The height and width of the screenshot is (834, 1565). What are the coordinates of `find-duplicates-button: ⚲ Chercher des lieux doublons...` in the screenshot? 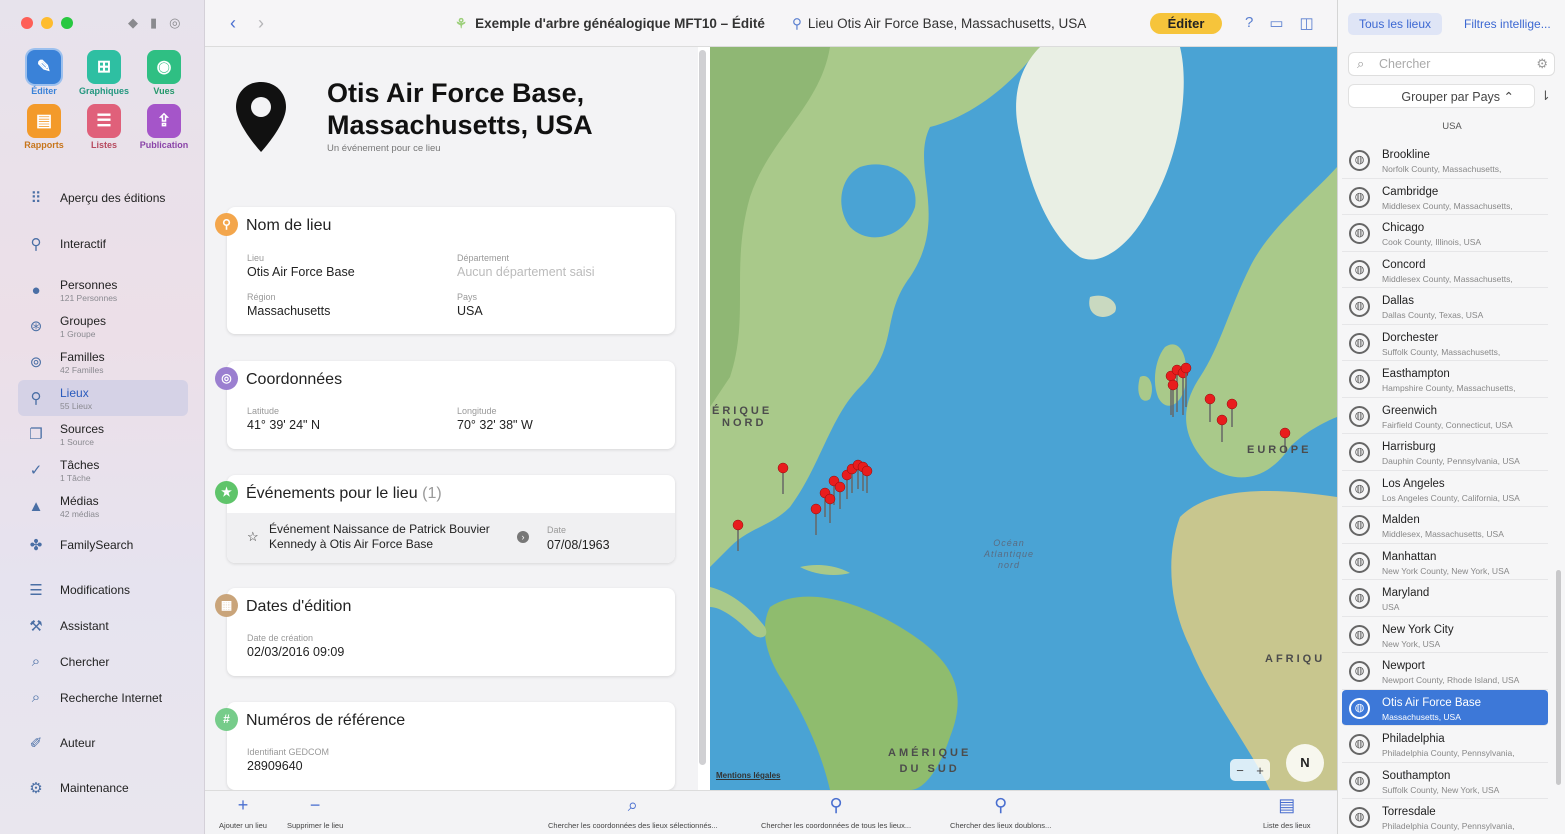 It's located at (1000, 812).